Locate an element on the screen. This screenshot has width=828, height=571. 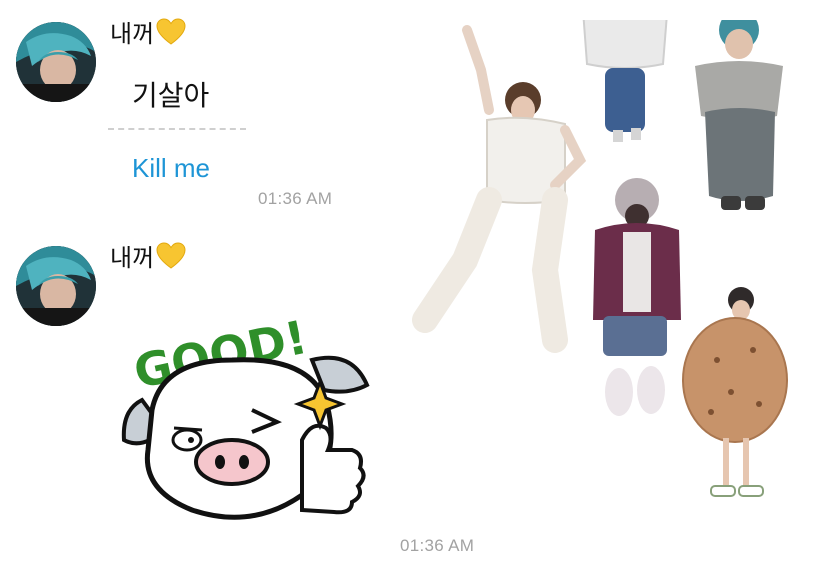
hooded-person-figure is located at coordinates (637, 297).